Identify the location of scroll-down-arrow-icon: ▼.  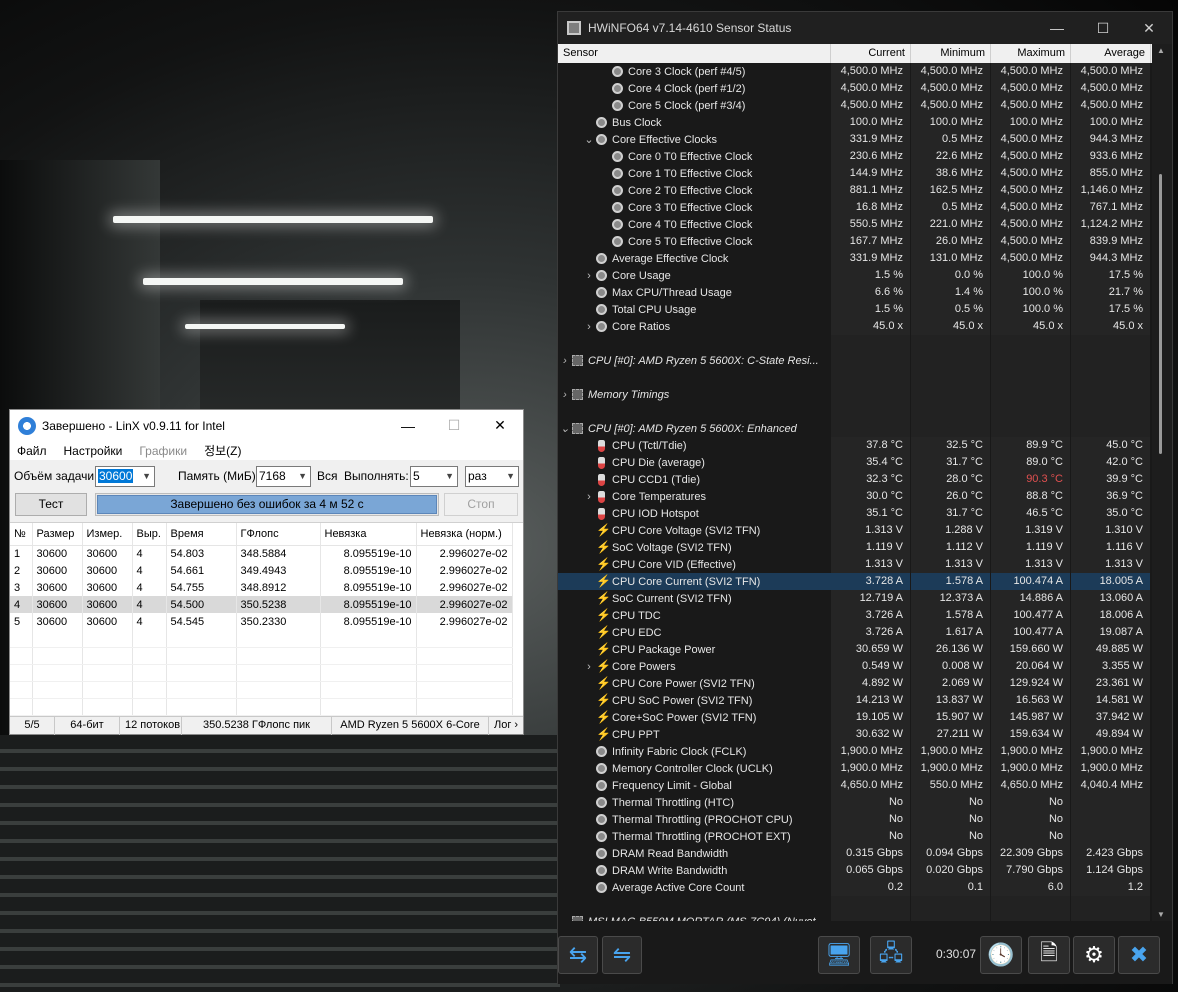
(1161, 914).